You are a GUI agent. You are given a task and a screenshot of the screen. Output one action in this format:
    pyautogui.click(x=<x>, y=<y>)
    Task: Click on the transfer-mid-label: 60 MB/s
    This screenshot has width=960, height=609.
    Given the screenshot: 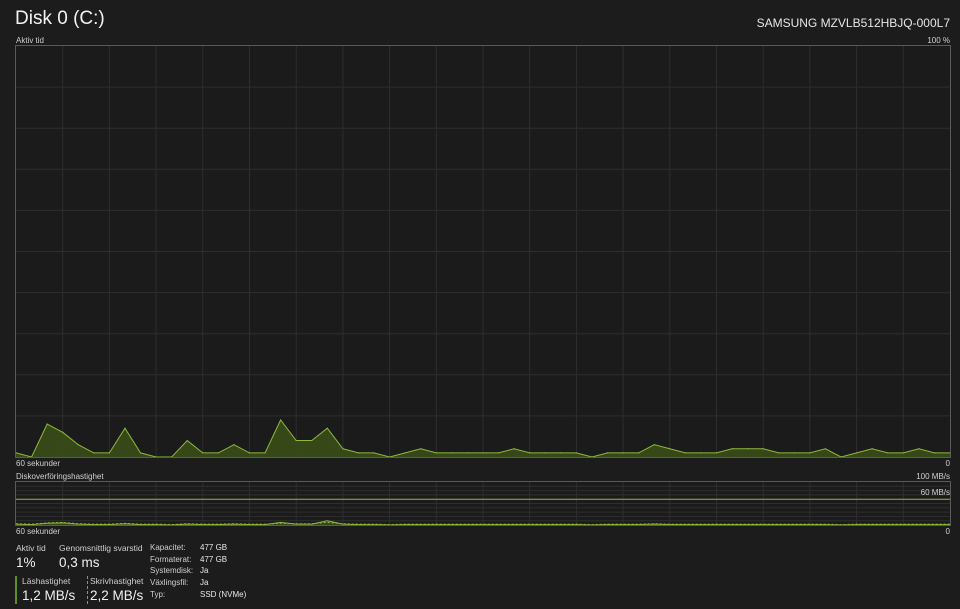 What is the action you would take?
    pyautogui.click(x=935, y=492)
    